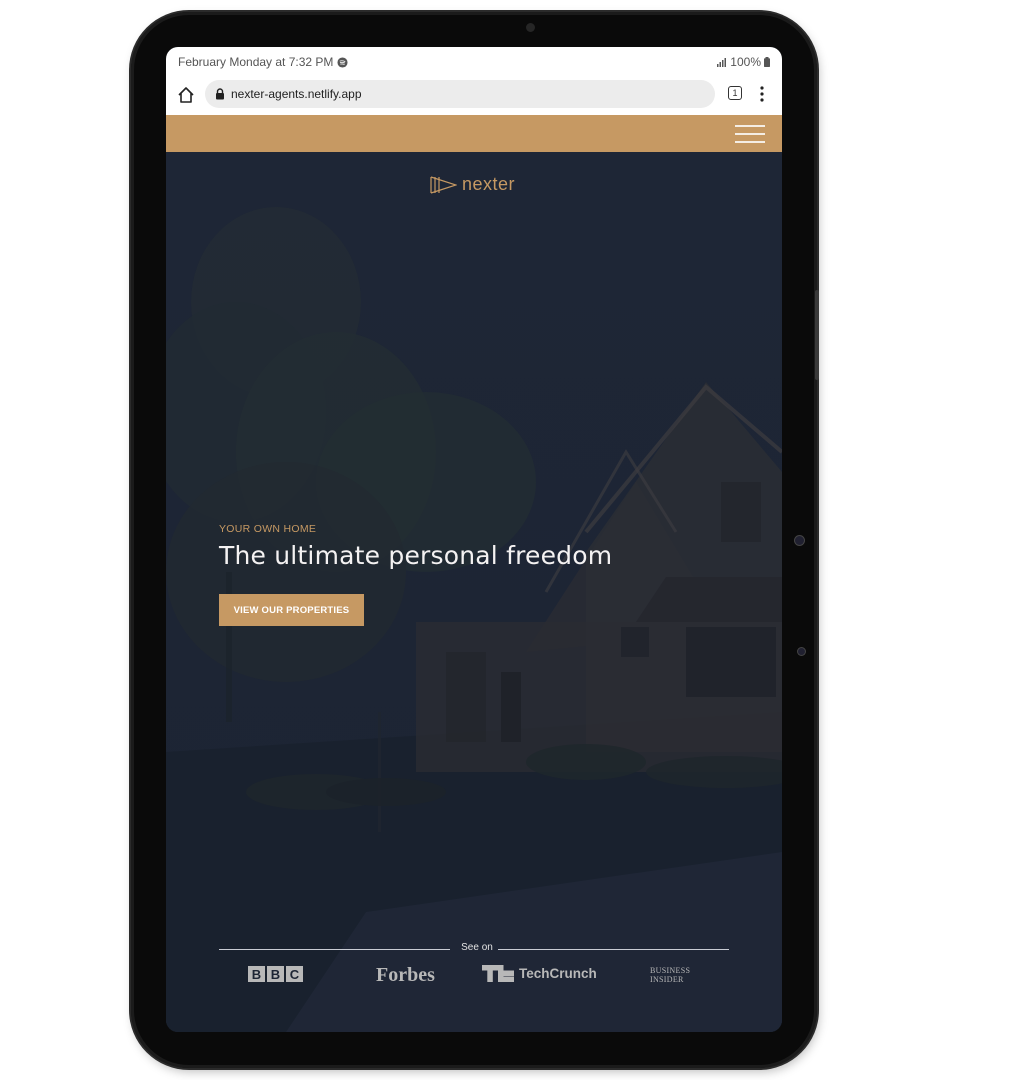  Describe the element at coordinates (799, 540) in the screenshot. I see `side-sensor` at that location.